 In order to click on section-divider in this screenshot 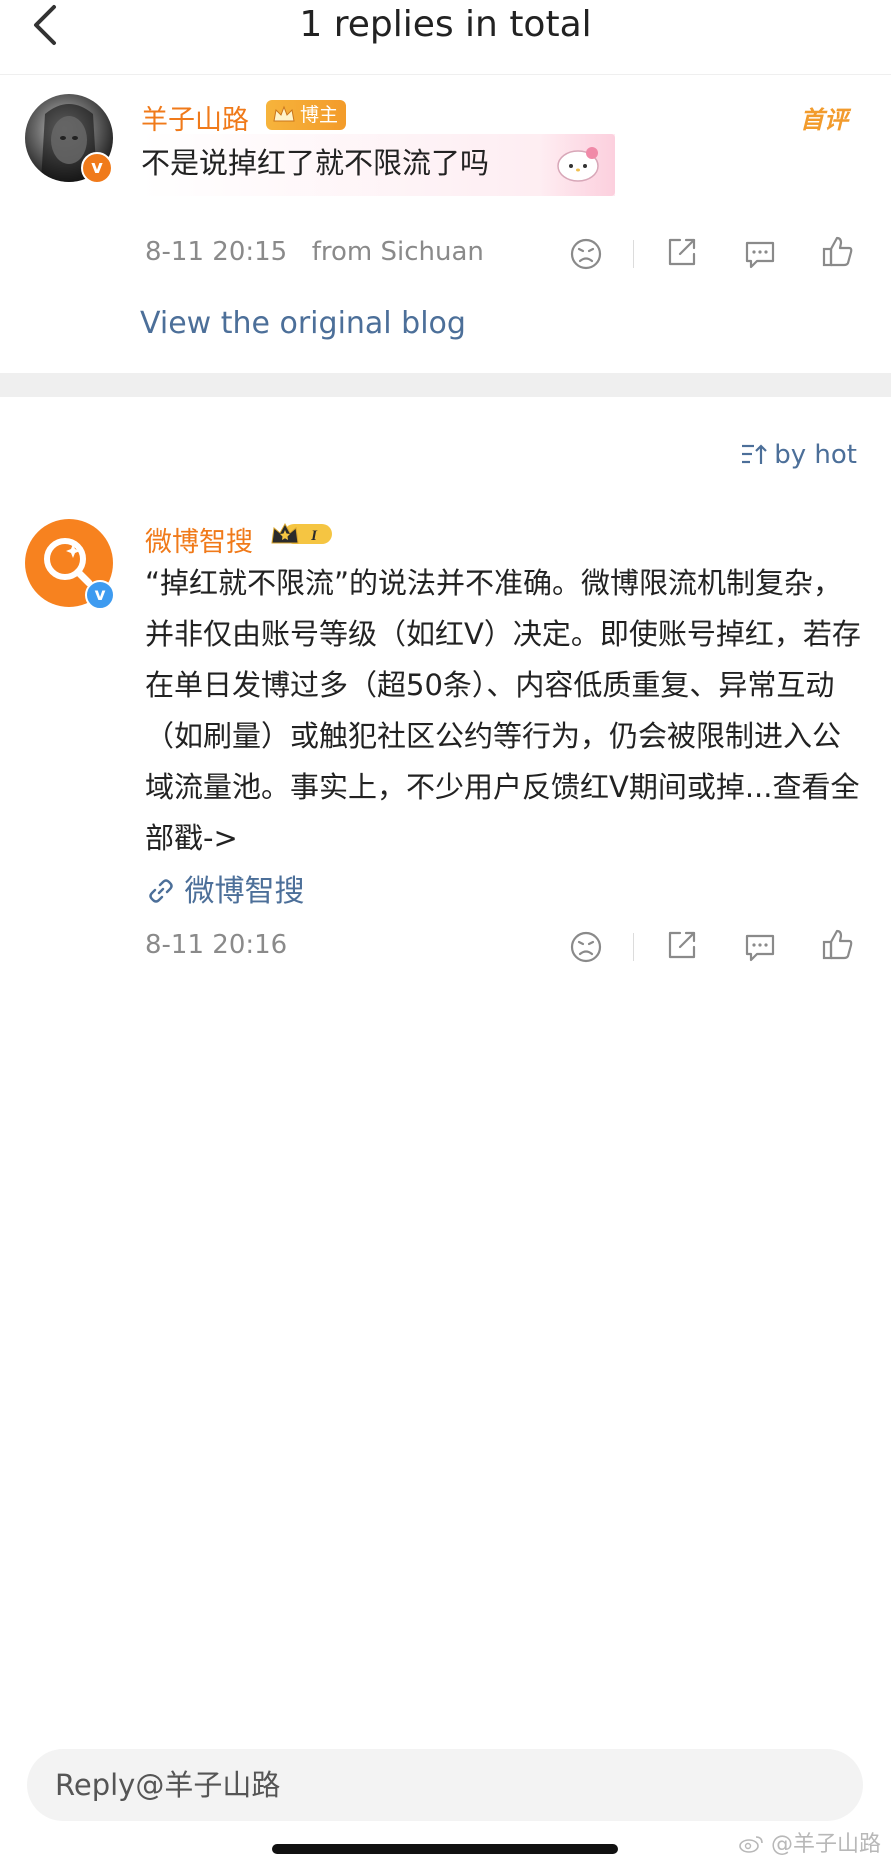, I will do `click(445, 385)`.